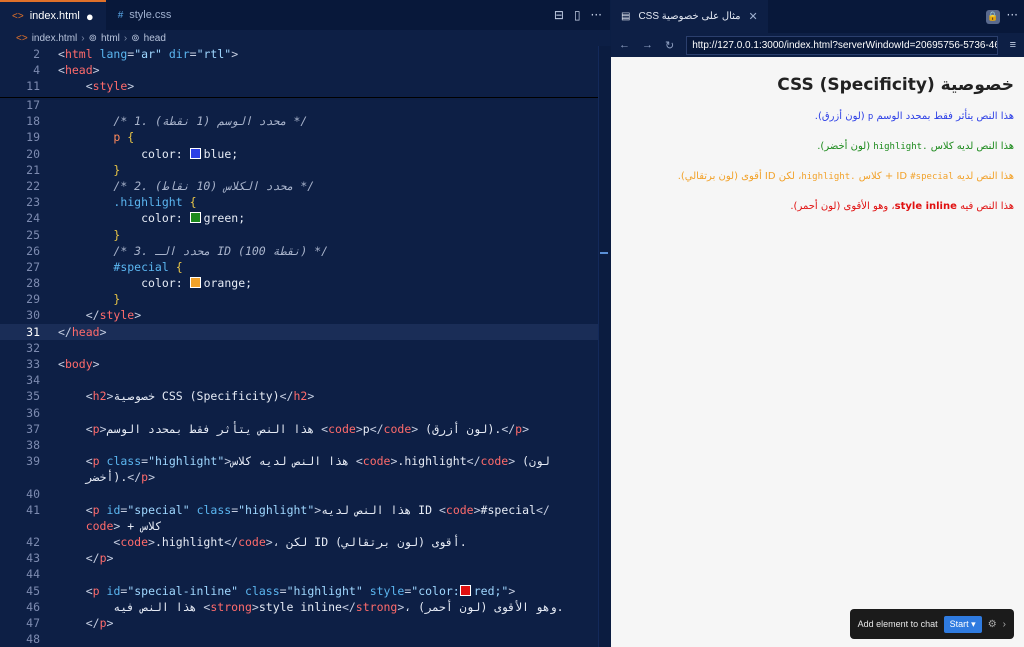 The image size is (1024, 647). Describe the element at coordinates (33, 542) in the screenshot. I see `line-number: 42` at that location.